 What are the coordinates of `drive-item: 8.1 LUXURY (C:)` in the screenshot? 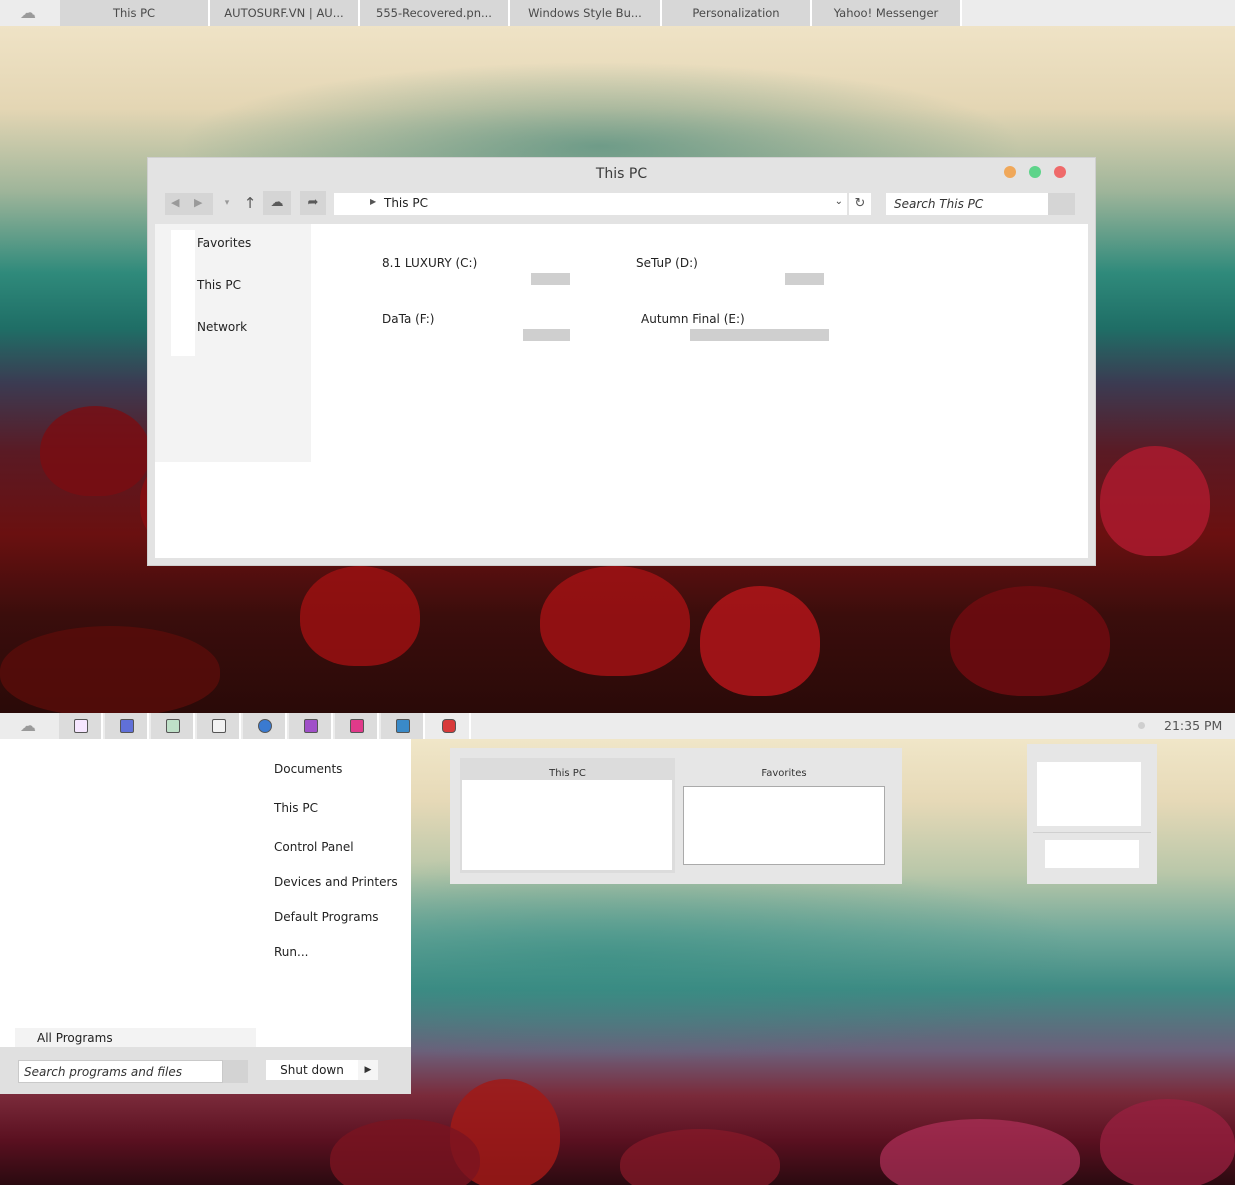 It's located at (429, 263).